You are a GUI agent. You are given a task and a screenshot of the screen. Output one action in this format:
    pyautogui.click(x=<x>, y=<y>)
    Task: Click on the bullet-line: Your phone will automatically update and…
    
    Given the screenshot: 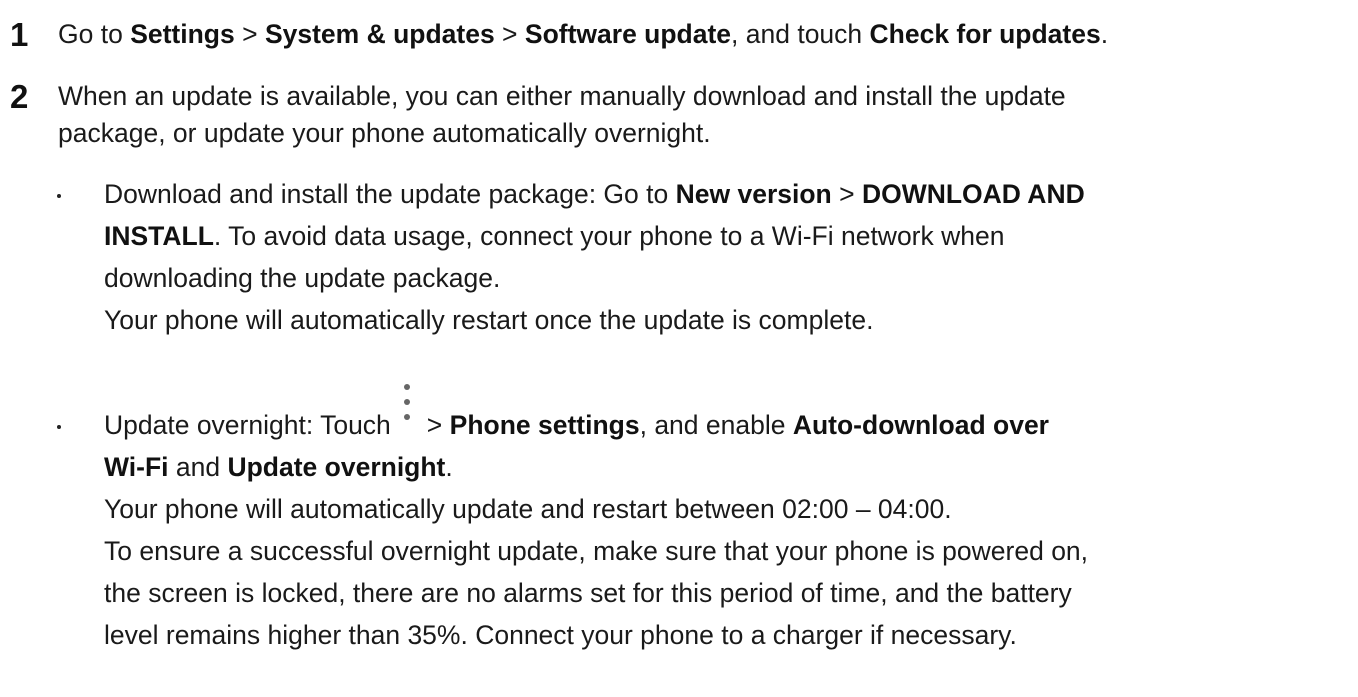 What is the action you would take?
    pyautogui.click(x=528, y=509)
    